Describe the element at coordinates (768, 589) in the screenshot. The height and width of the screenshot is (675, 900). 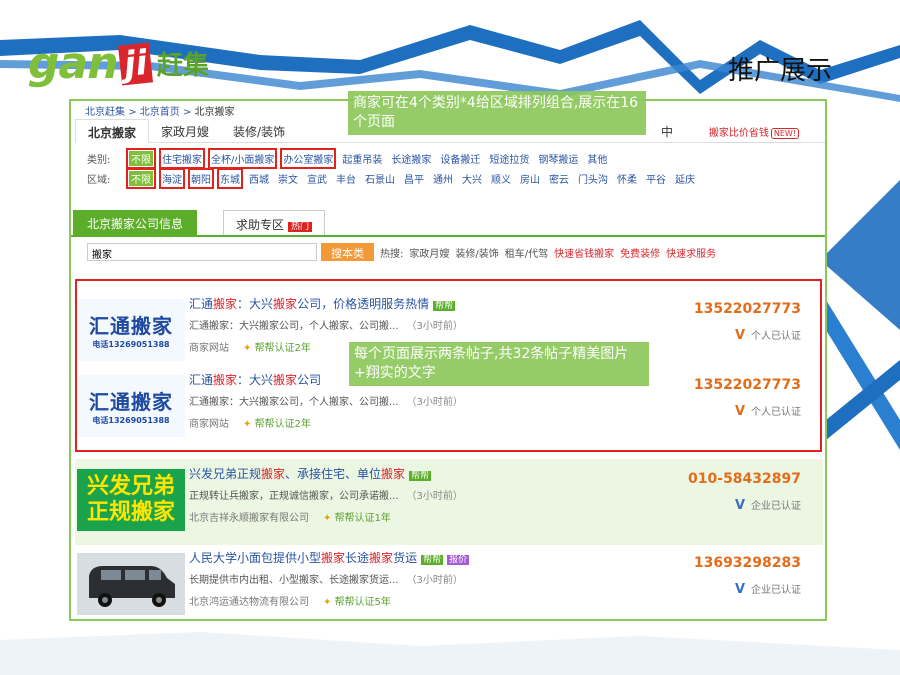
I see `verification-status: V 企业已认证` at that location.